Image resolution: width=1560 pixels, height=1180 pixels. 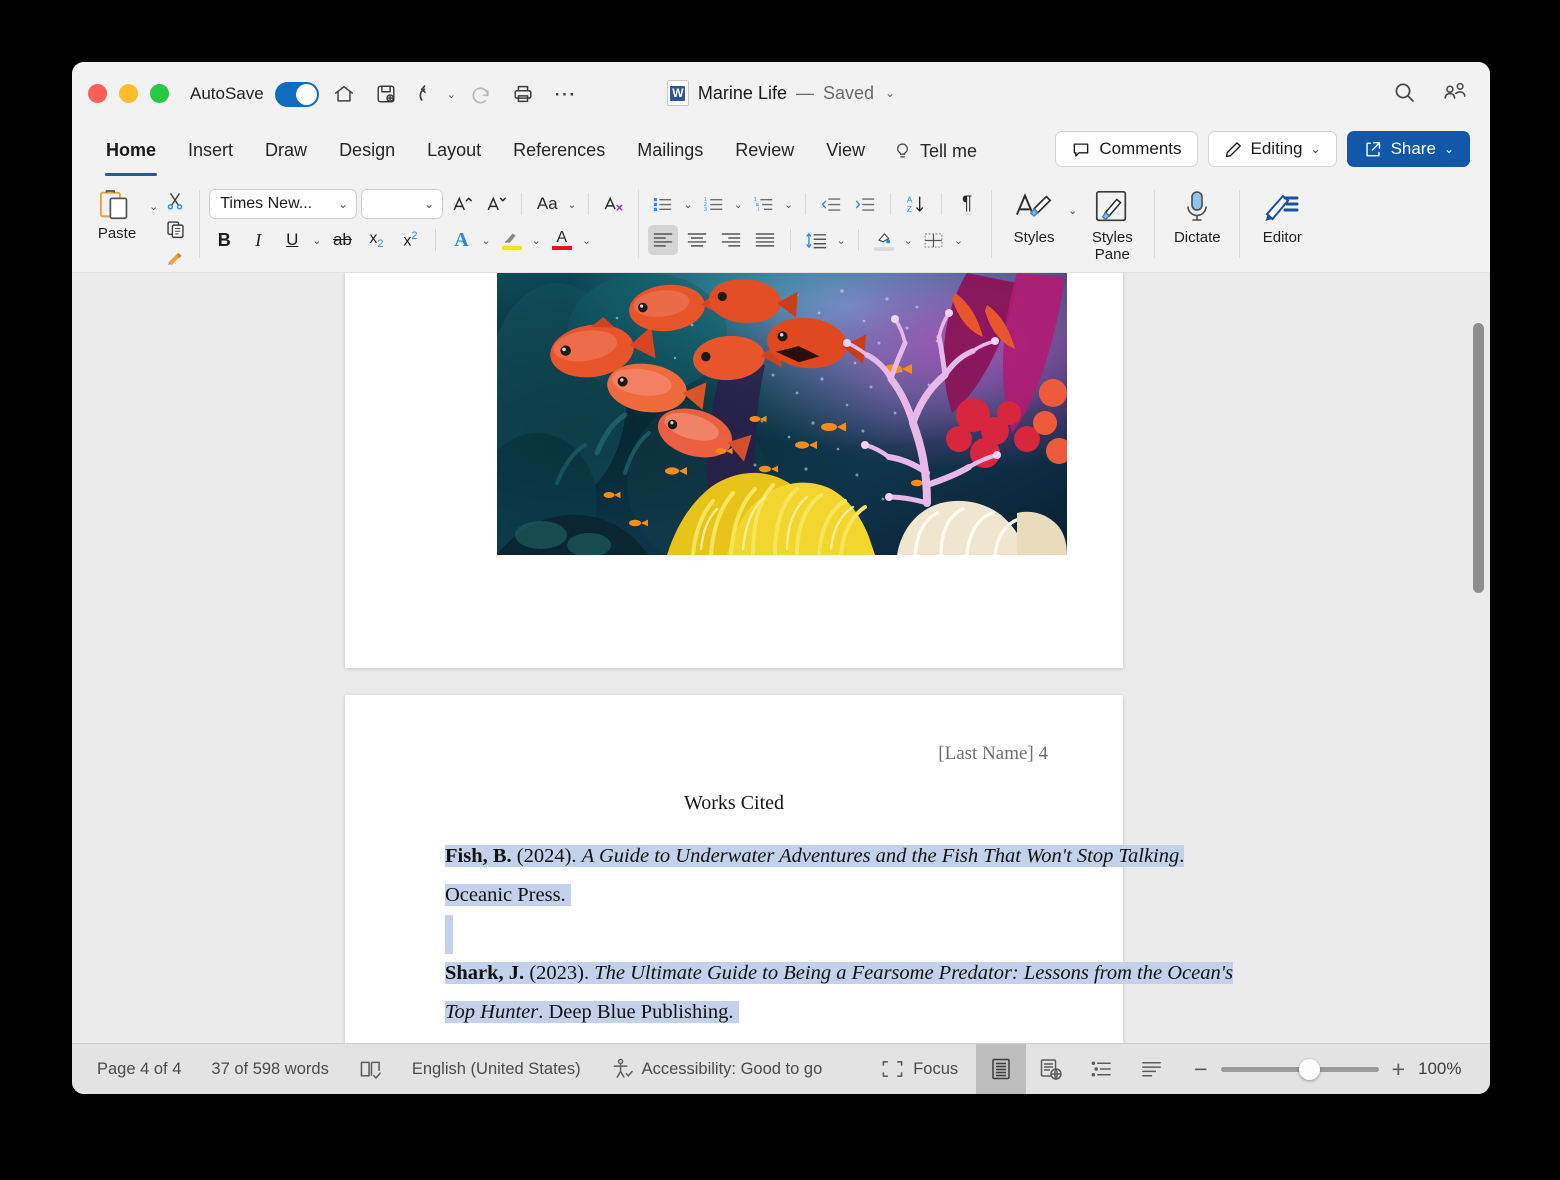 What do you see at coordinates (1282, 207) in the screenshot?
I see `editor-icon` at bounding box center [1282, 207].